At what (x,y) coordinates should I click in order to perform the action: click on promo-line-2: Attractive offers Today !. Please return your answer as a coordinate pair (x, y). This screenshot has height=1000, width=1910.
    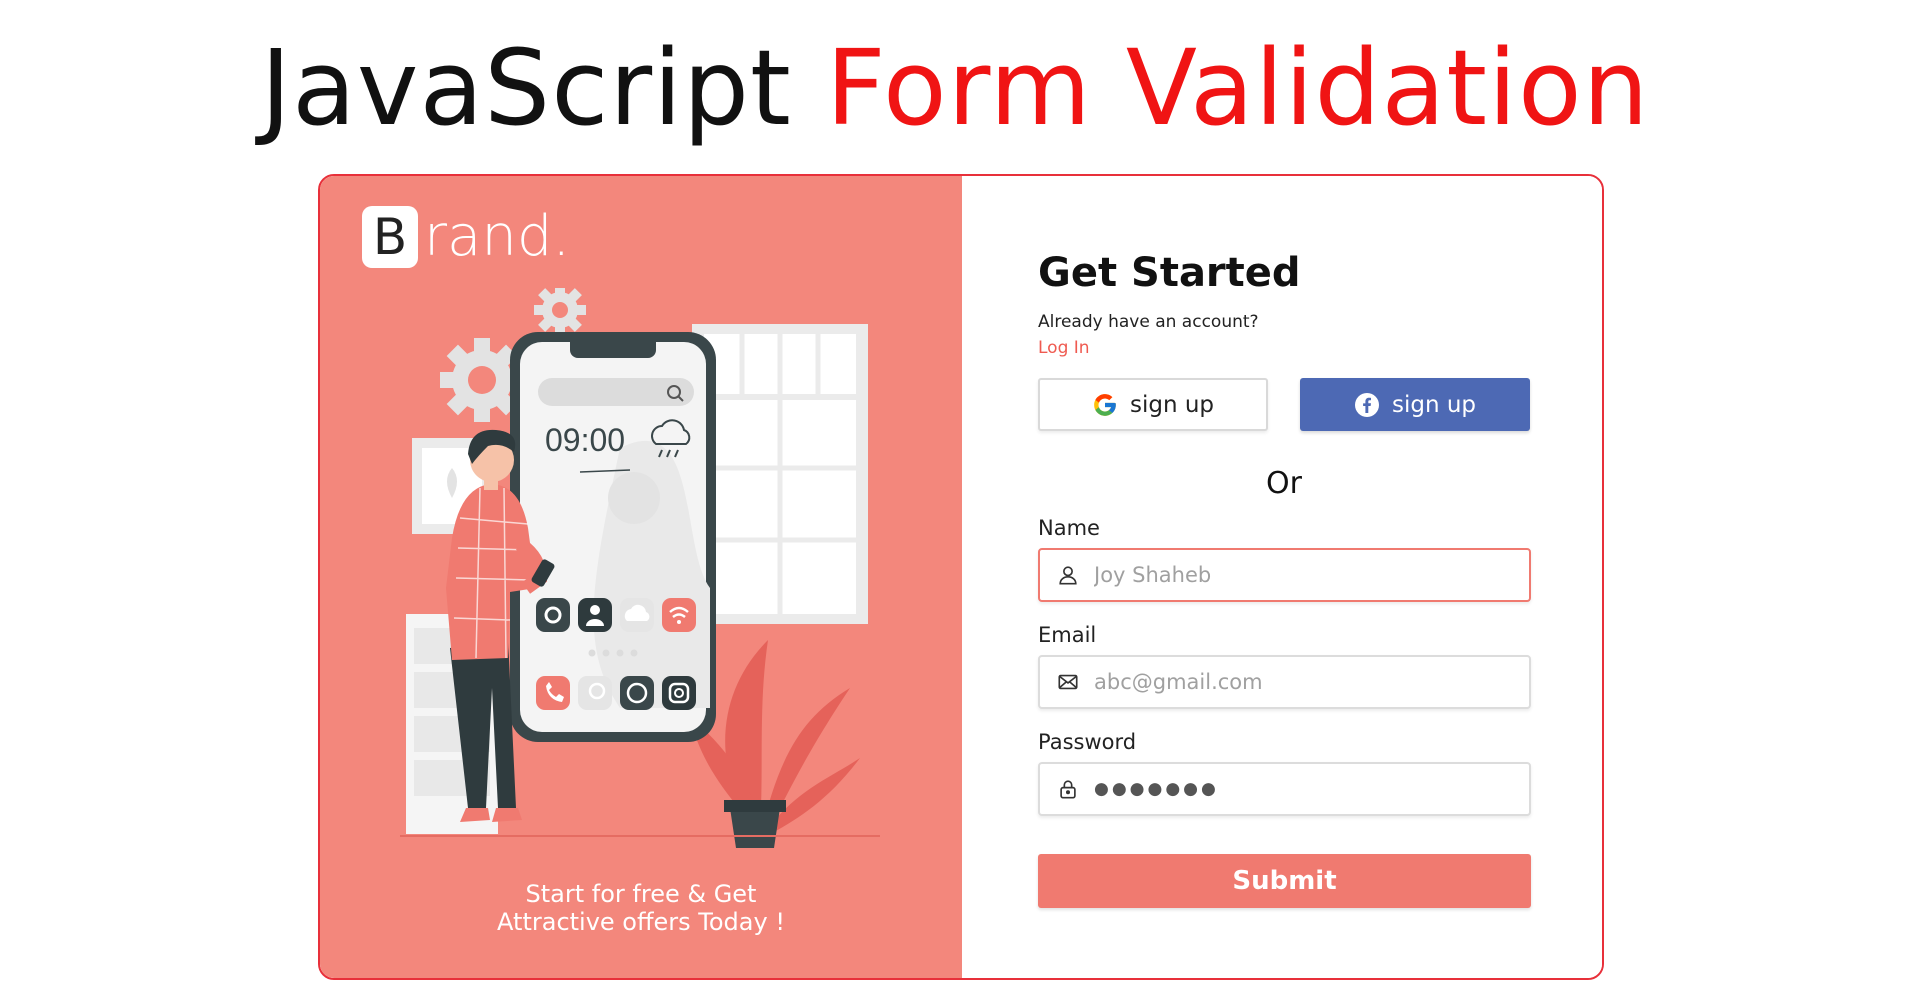
    Looking at the image, I should click on (641, 922).